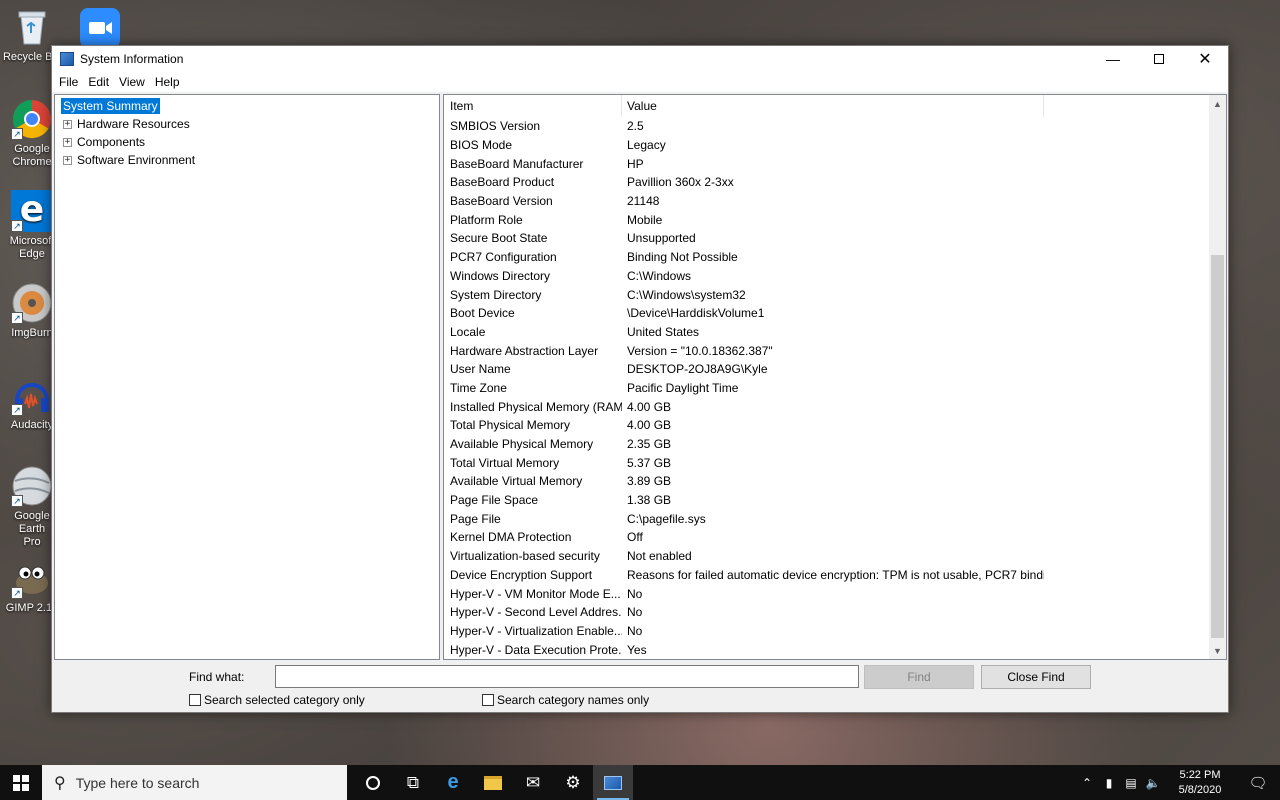 This screenshot has width=1280, height=800. What do you see at coordinates (453, 782) in the screenshot?
I see `taskbar-edge: e` at bounding box center [453, 782].